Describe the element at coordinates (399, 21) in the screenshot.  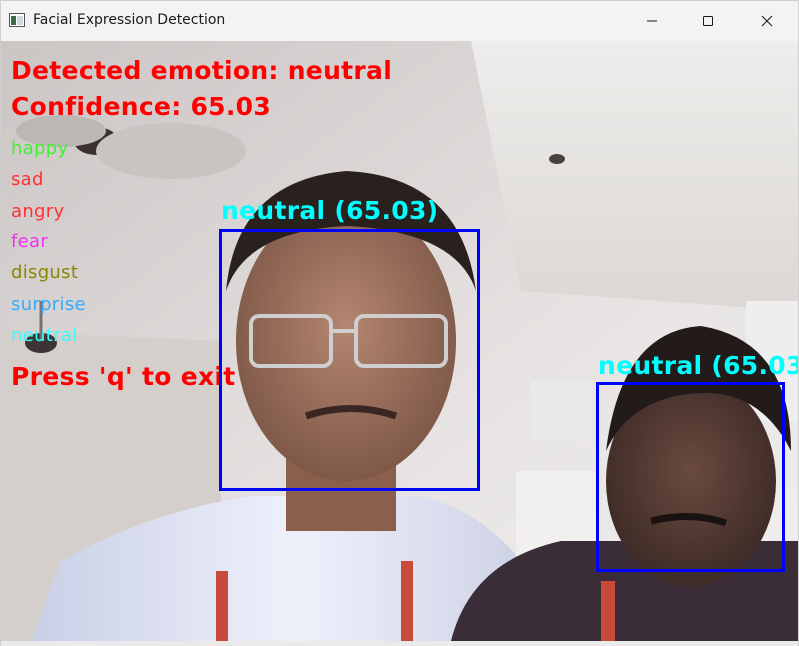
I see `title-bar: Facial Expression Detection` at that location.